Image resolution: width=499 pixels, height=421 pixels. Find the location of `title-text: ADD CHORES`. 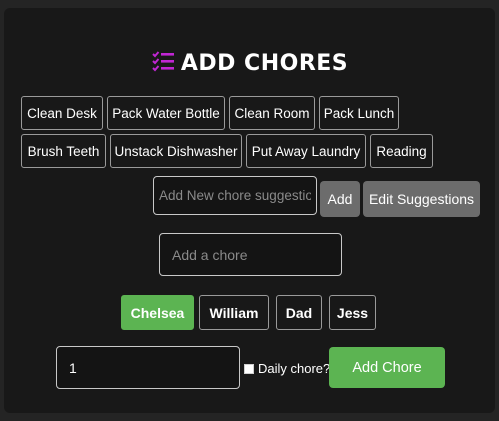

title-text: ADD CHORES is located at coordinates (264, 63).